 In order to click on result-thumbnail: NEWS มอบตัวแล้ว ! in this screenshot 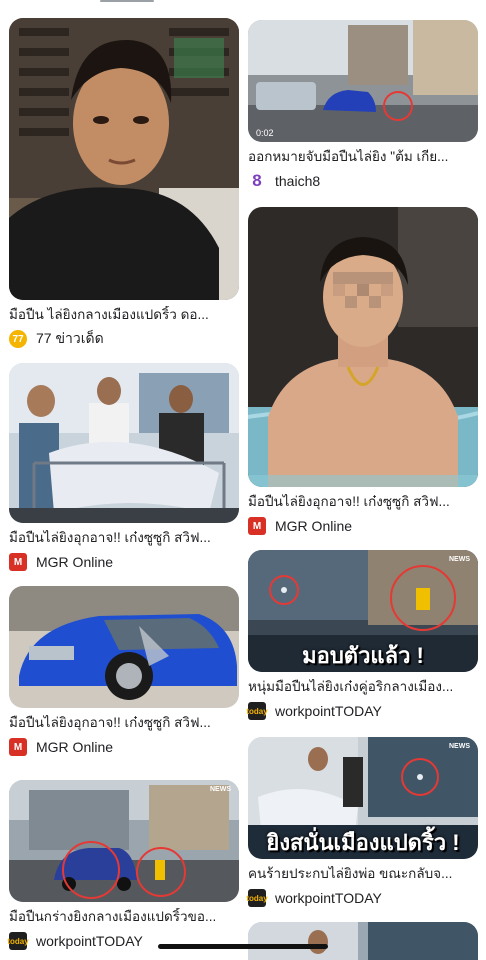, I will do `click(363, 611)`.